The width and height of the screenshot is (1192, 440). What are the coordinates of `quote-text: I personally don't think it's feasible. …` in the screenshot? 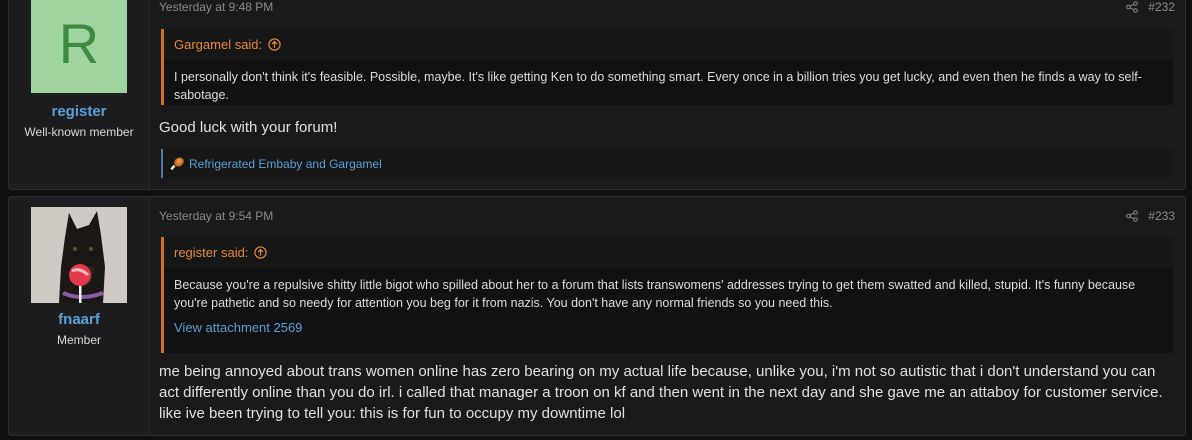 It's located at (658, 86).